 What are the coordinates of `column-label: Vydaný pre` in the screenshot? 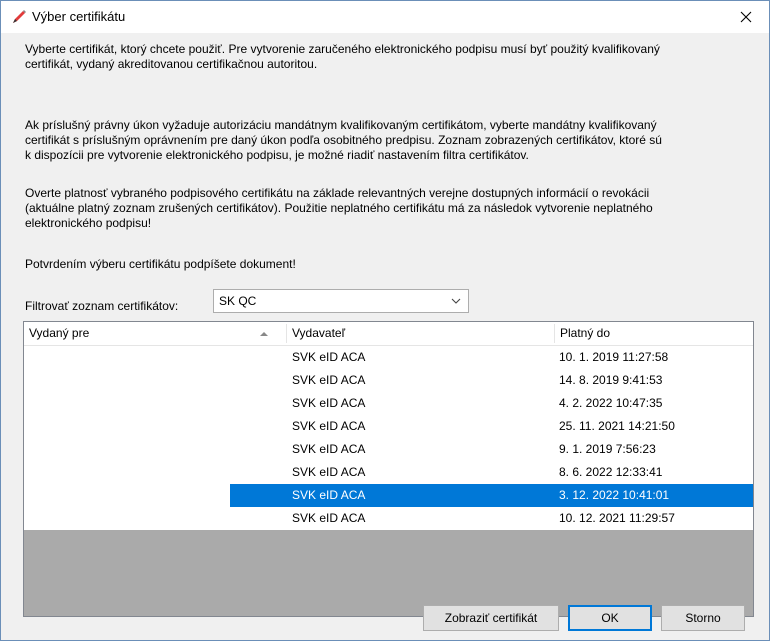 It's located at (59, 333).